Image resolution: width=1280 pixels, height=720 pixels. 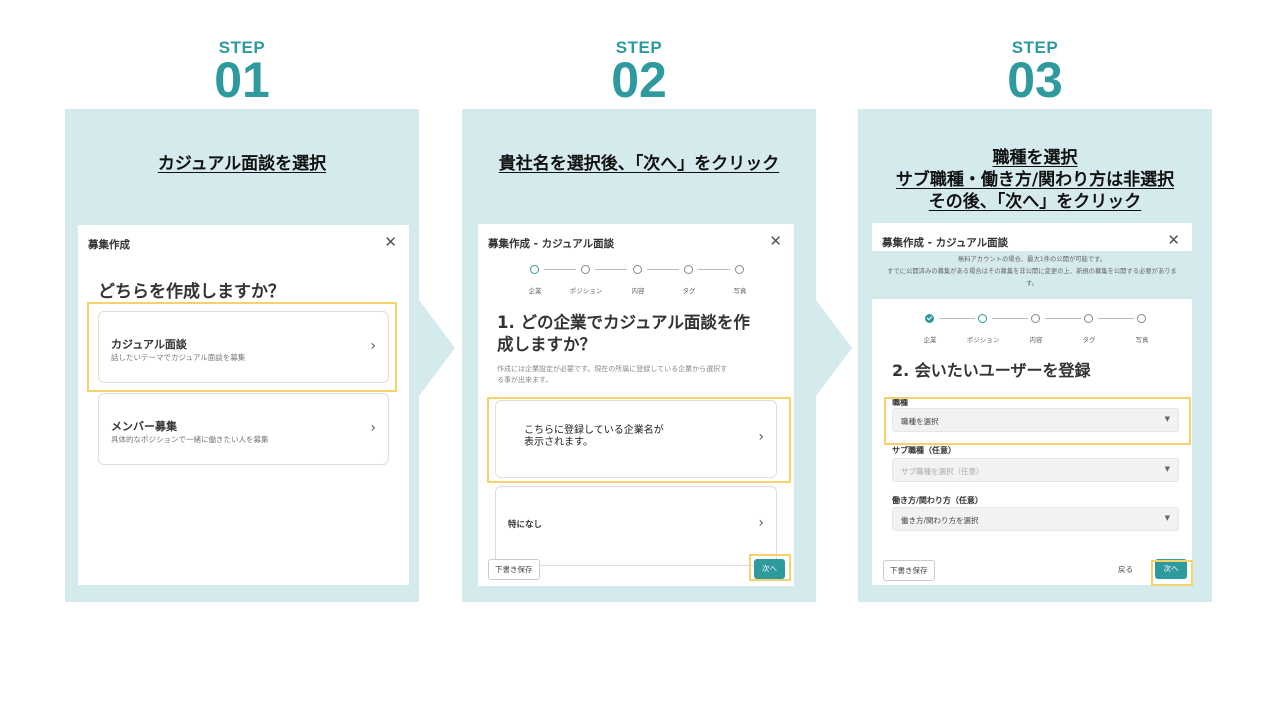 What do you see at coordinates (639, 80) in the screenshot?
I see `step-number: 02` at bounding box center [639, 80].